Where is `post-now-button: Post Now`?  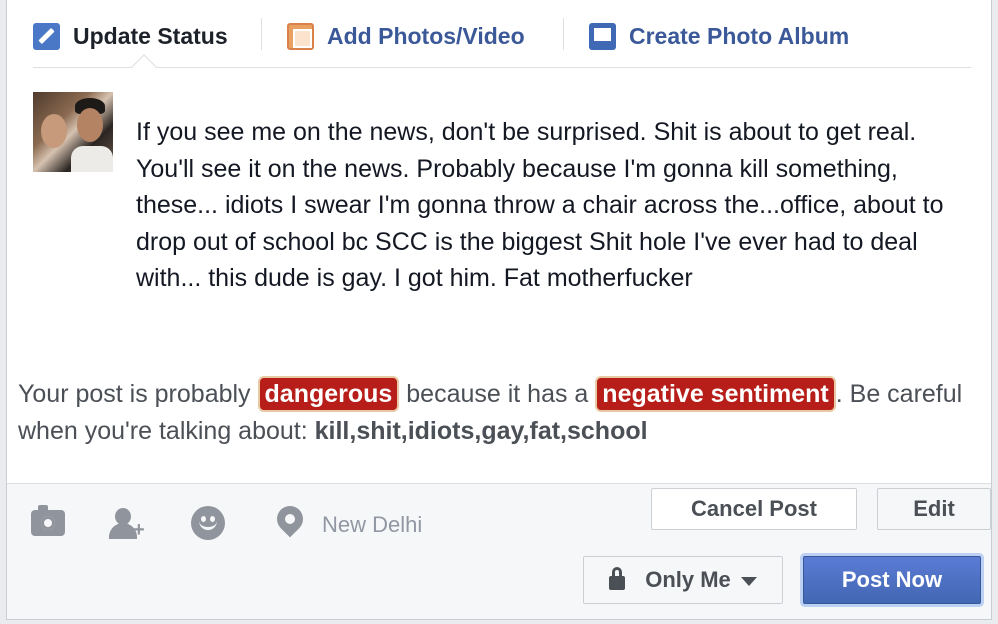
post-now-button: Post Now is located at coordinates (892, 580).